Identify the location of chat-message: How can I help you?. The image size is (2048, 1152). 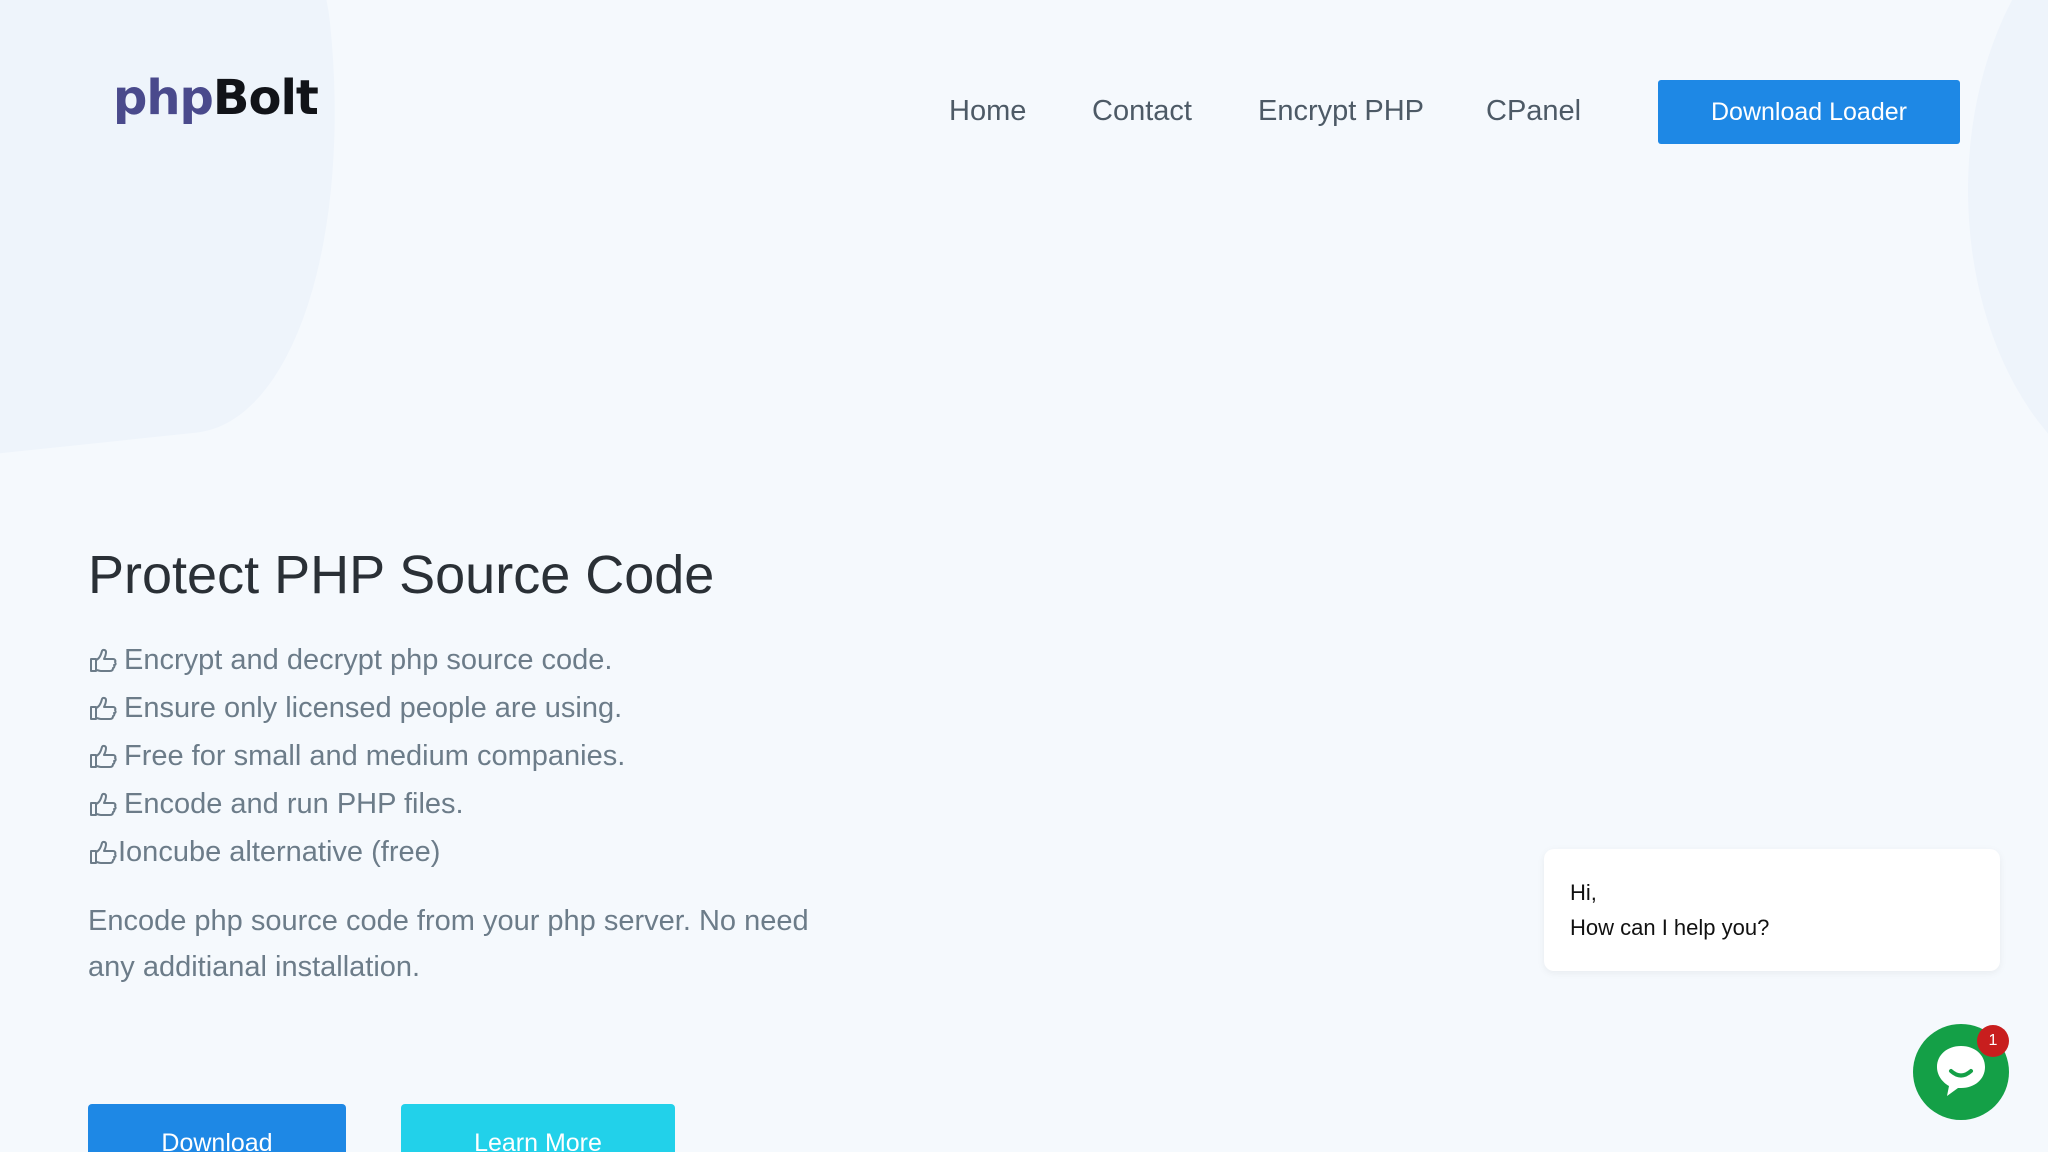
(1670, 927).